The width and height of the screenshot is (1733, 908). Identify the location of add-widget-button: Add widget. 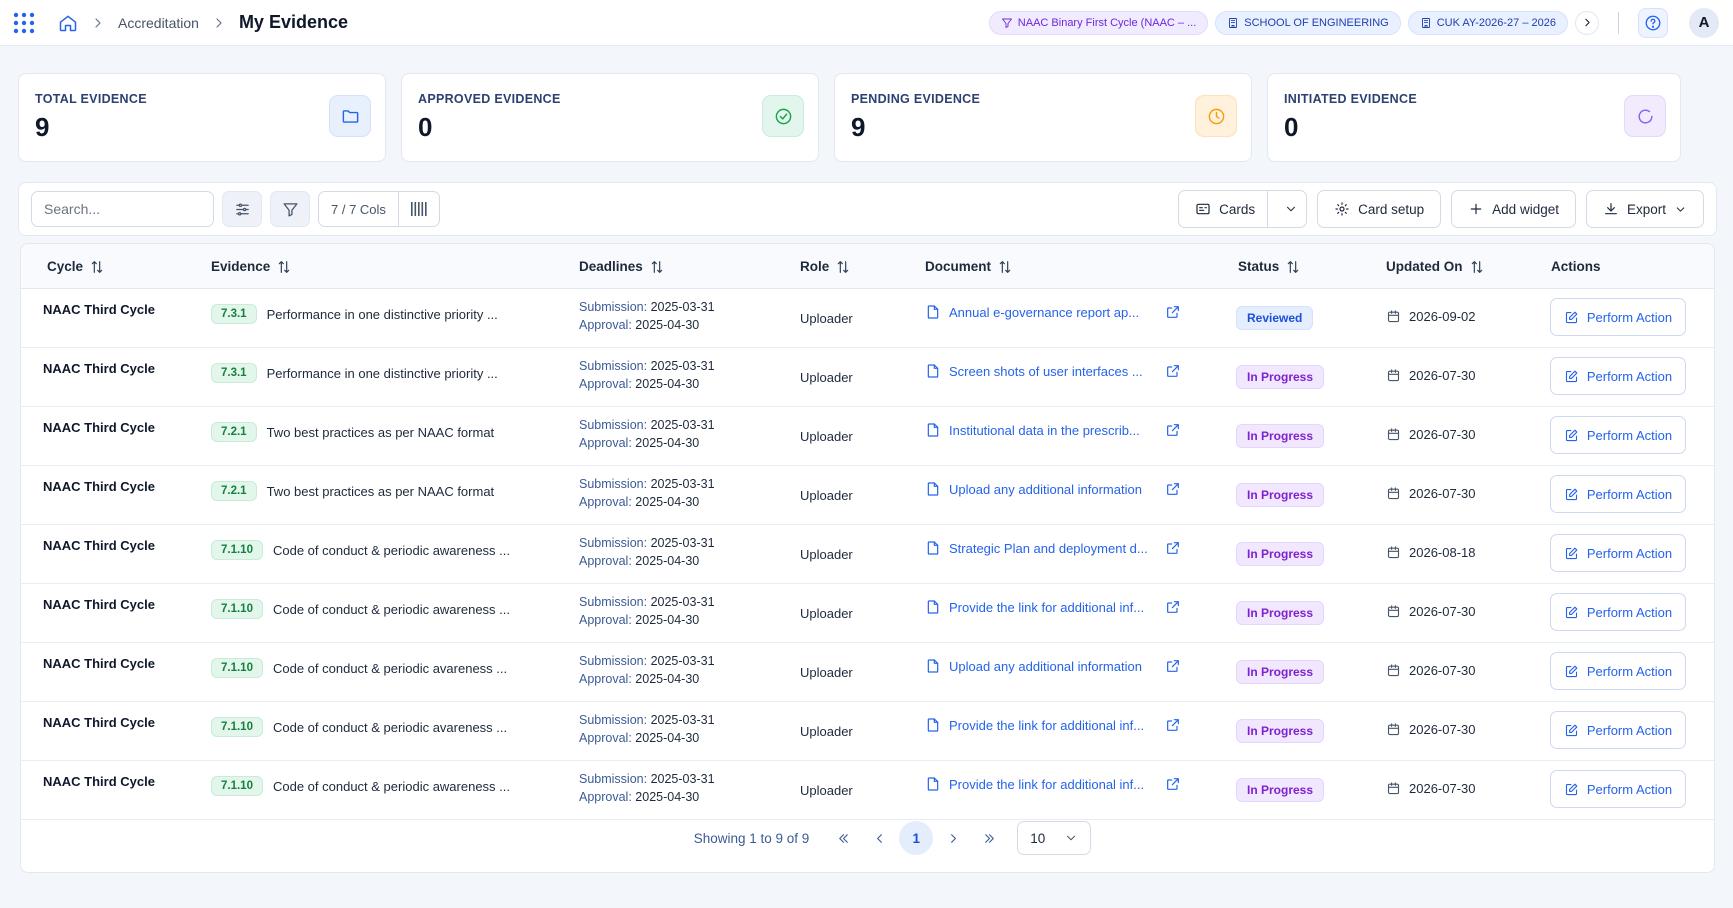
(1513, 209).